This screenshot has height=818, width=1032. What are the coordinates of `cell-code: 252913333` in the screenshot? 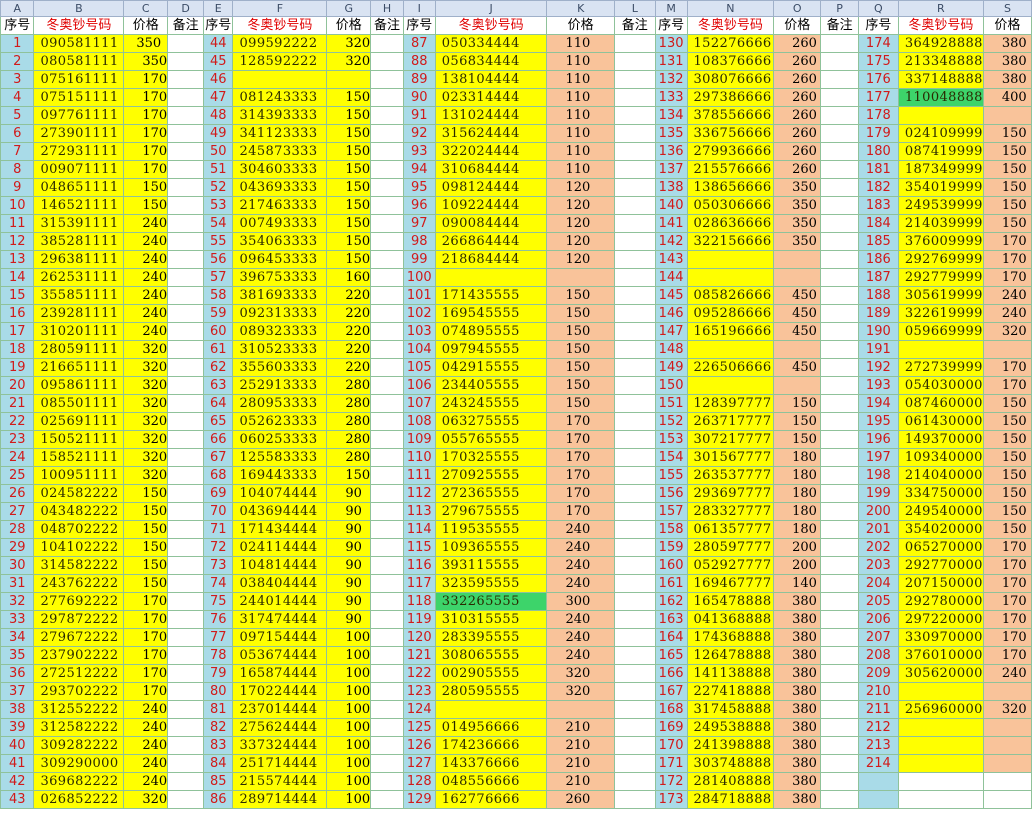 It's located at (280, 385).